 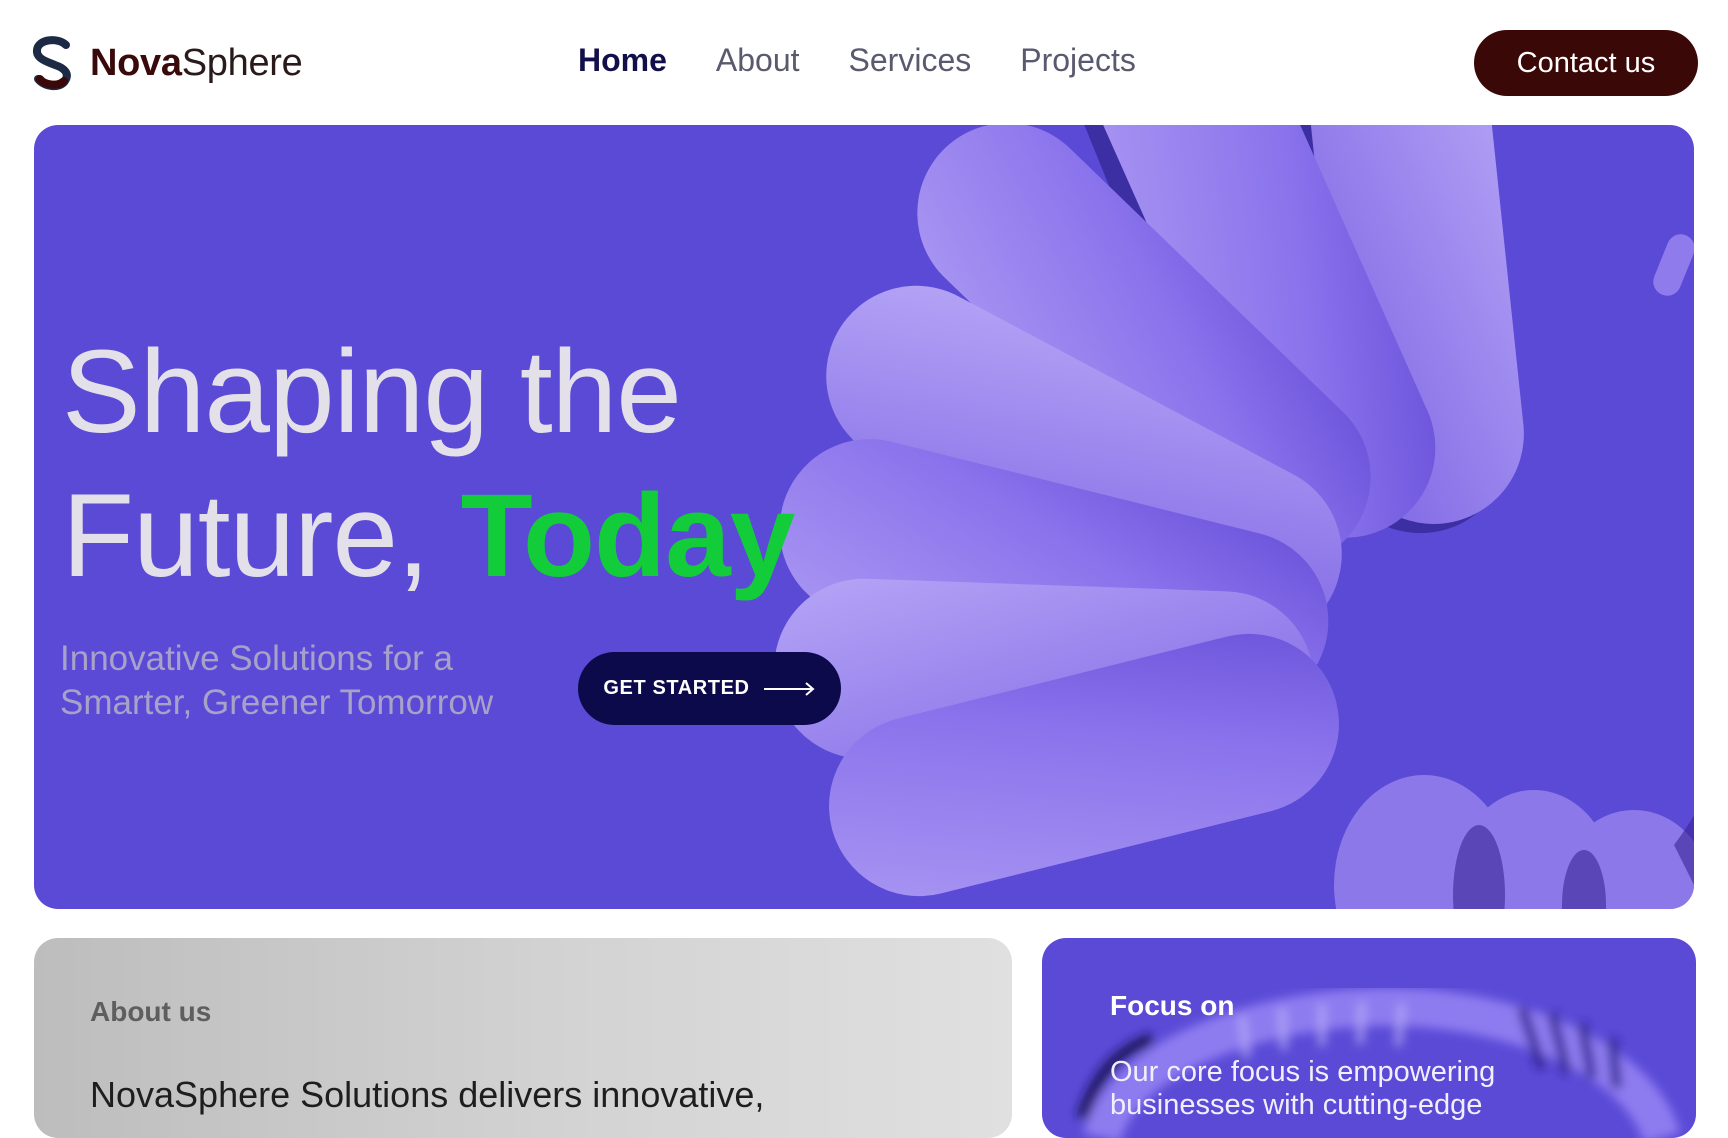 I want to click on nav-projects: Projects, so click(x=1078, y=60).